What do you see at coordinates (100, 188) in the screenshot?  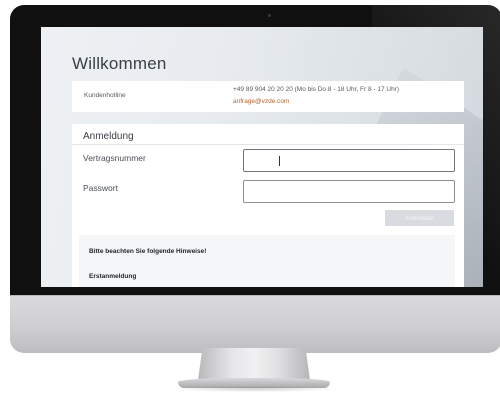 I see `password-label: Passwort` at bounding box center [100, 188].